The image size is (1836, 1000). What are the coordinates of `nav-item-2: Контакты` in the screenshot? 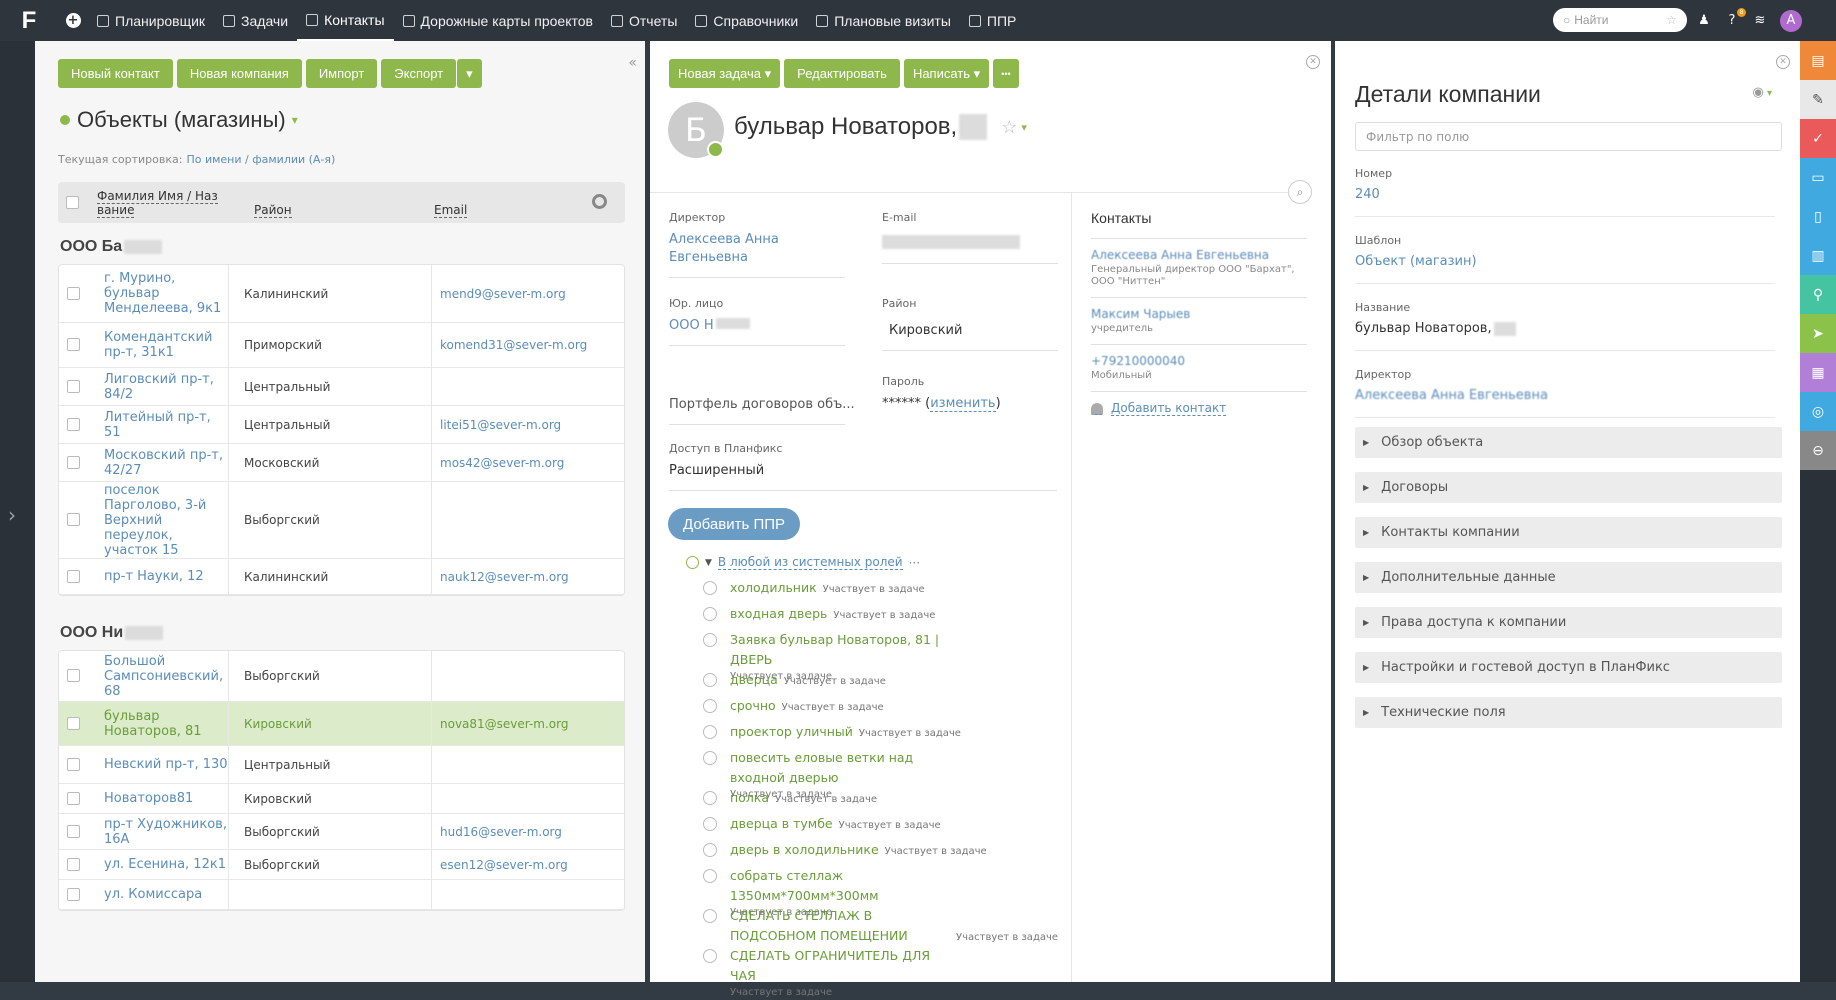 It's located at (345, 20).